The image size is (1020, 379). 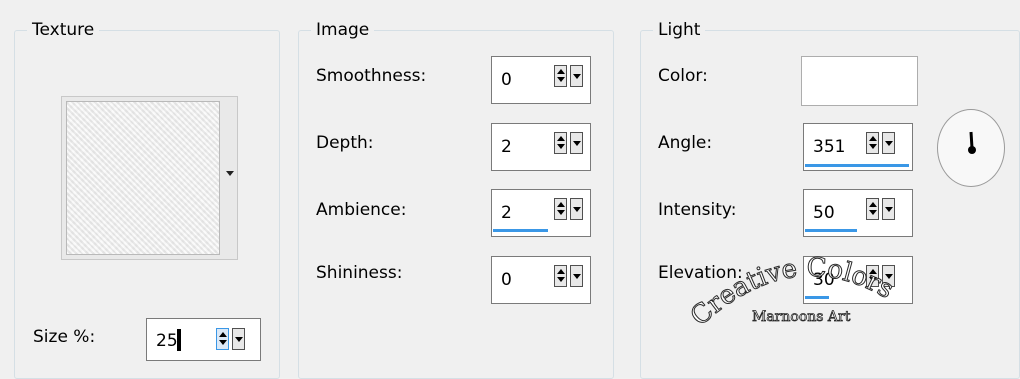 I want to click on depth-label: Depth:, so click(x=345, y=143).